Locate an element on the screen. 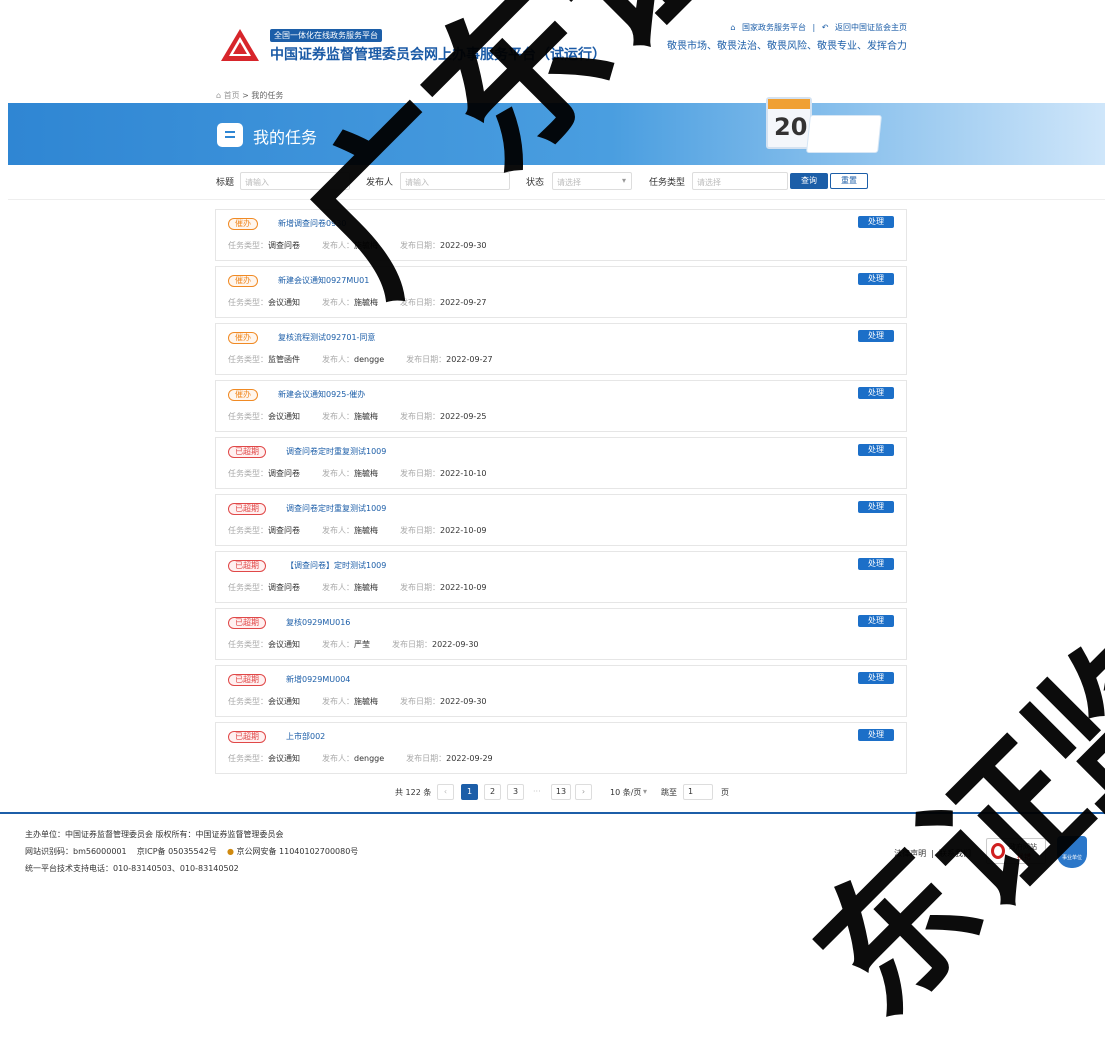 Image resolution: width=1105 pixels, height=1053 pixels. pager-page-2: 2 is located at coordinates (492, 792).